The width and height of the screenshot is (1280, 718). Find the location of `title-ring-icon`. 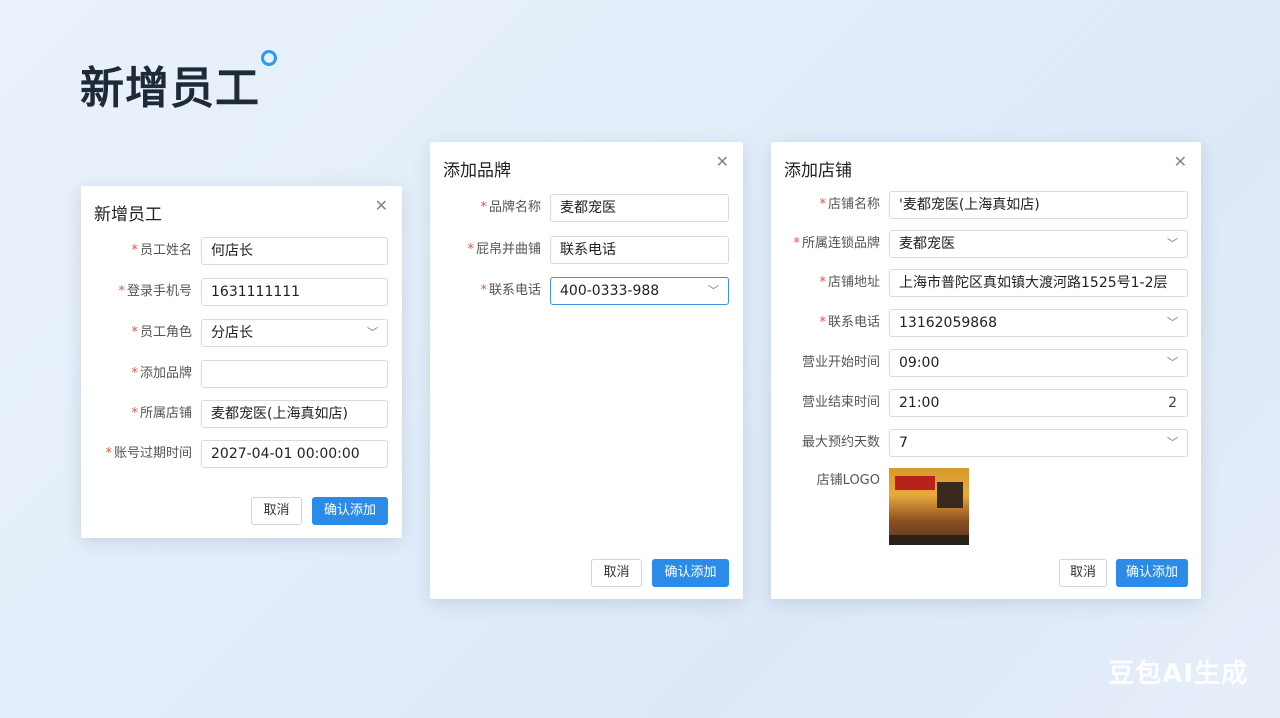

title-ring-icon is located at coordinates (269, 58).